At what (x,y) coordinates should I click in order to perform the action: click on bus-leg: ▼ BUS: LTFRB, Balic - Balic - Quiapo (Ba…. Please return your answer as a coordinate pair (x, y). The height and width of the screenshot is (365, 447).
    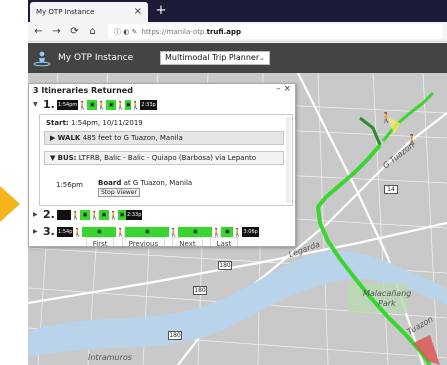
    Looking at the image, I should click on (164, 158).